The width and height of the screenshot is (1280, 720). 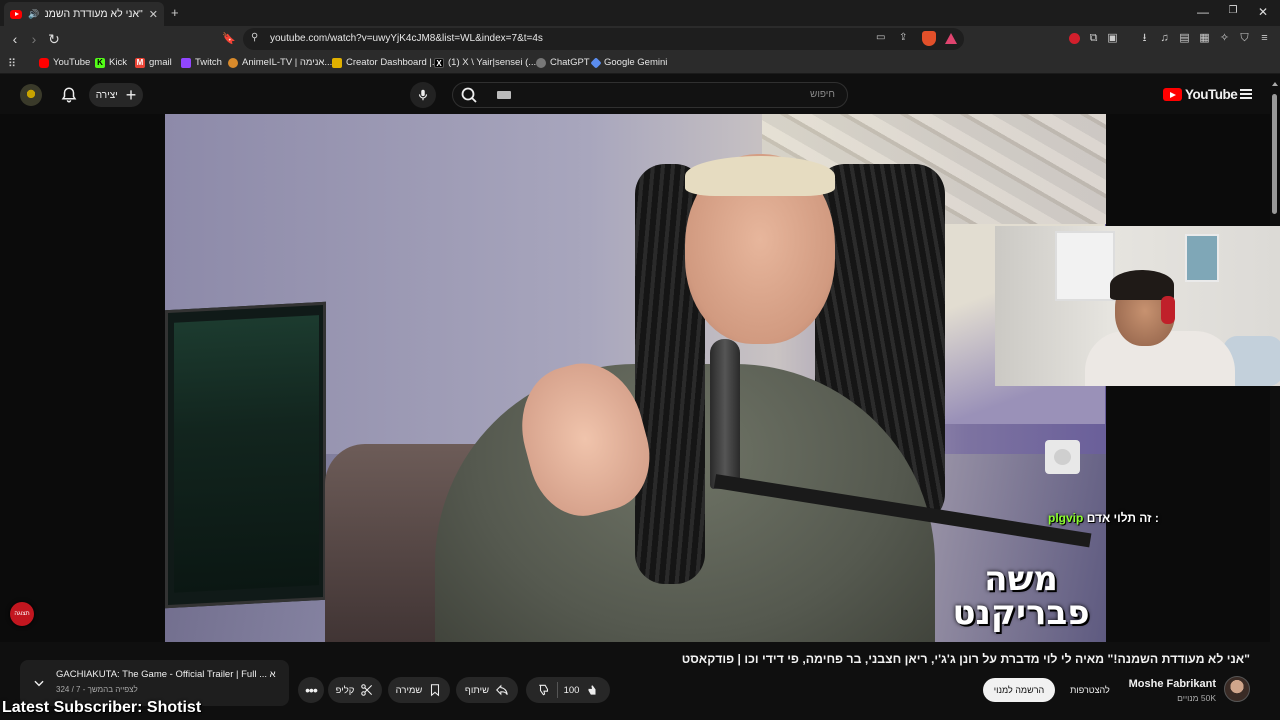 What do you see at coordinates (571, 690) in the screenshot?
I see `like-count: 100` at bounding box center [571, 690].